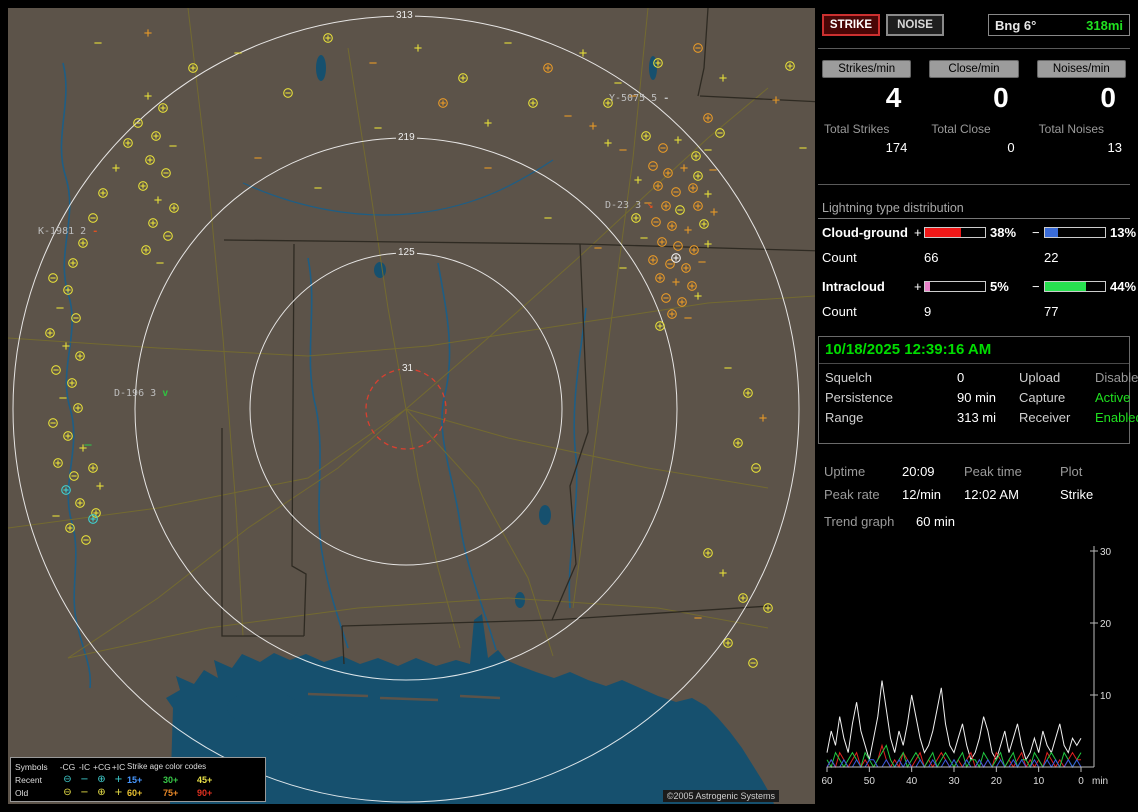 Image resolution: width=1138 pixels, height=812 pixels. Describe the element at coordinates (406, 137) in the screenshot. I see `range-ring-label: 219` at that location.